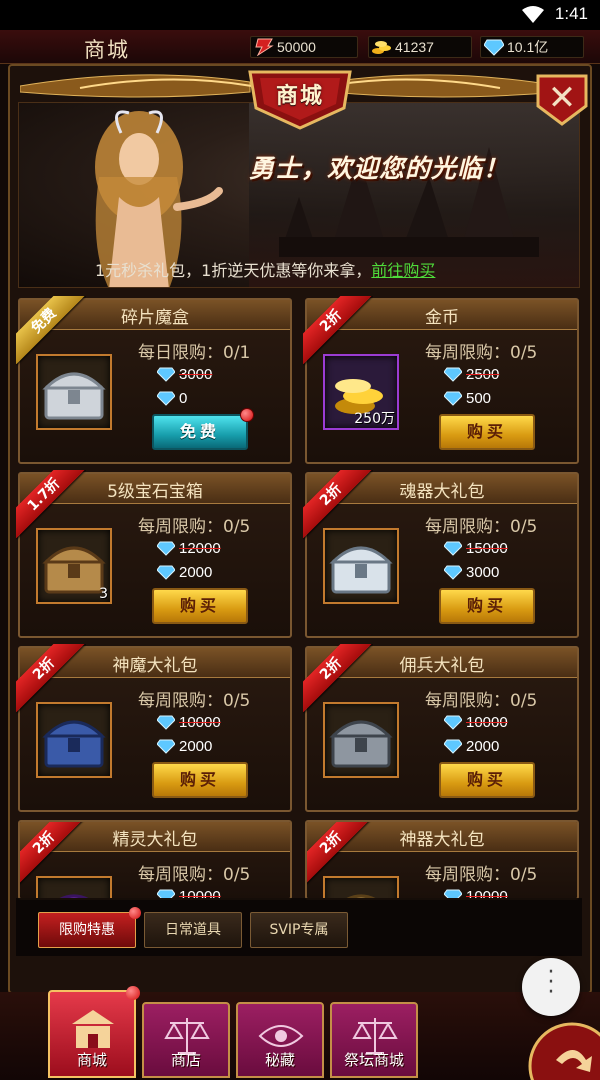 The image size is (600, 1080). Describe the element at coordinates (441, 728) in the screenshot. I see `shop-item-card: 佣兵大礼包 2折 每周限购：0/5 10000 2000 购买` at that location.